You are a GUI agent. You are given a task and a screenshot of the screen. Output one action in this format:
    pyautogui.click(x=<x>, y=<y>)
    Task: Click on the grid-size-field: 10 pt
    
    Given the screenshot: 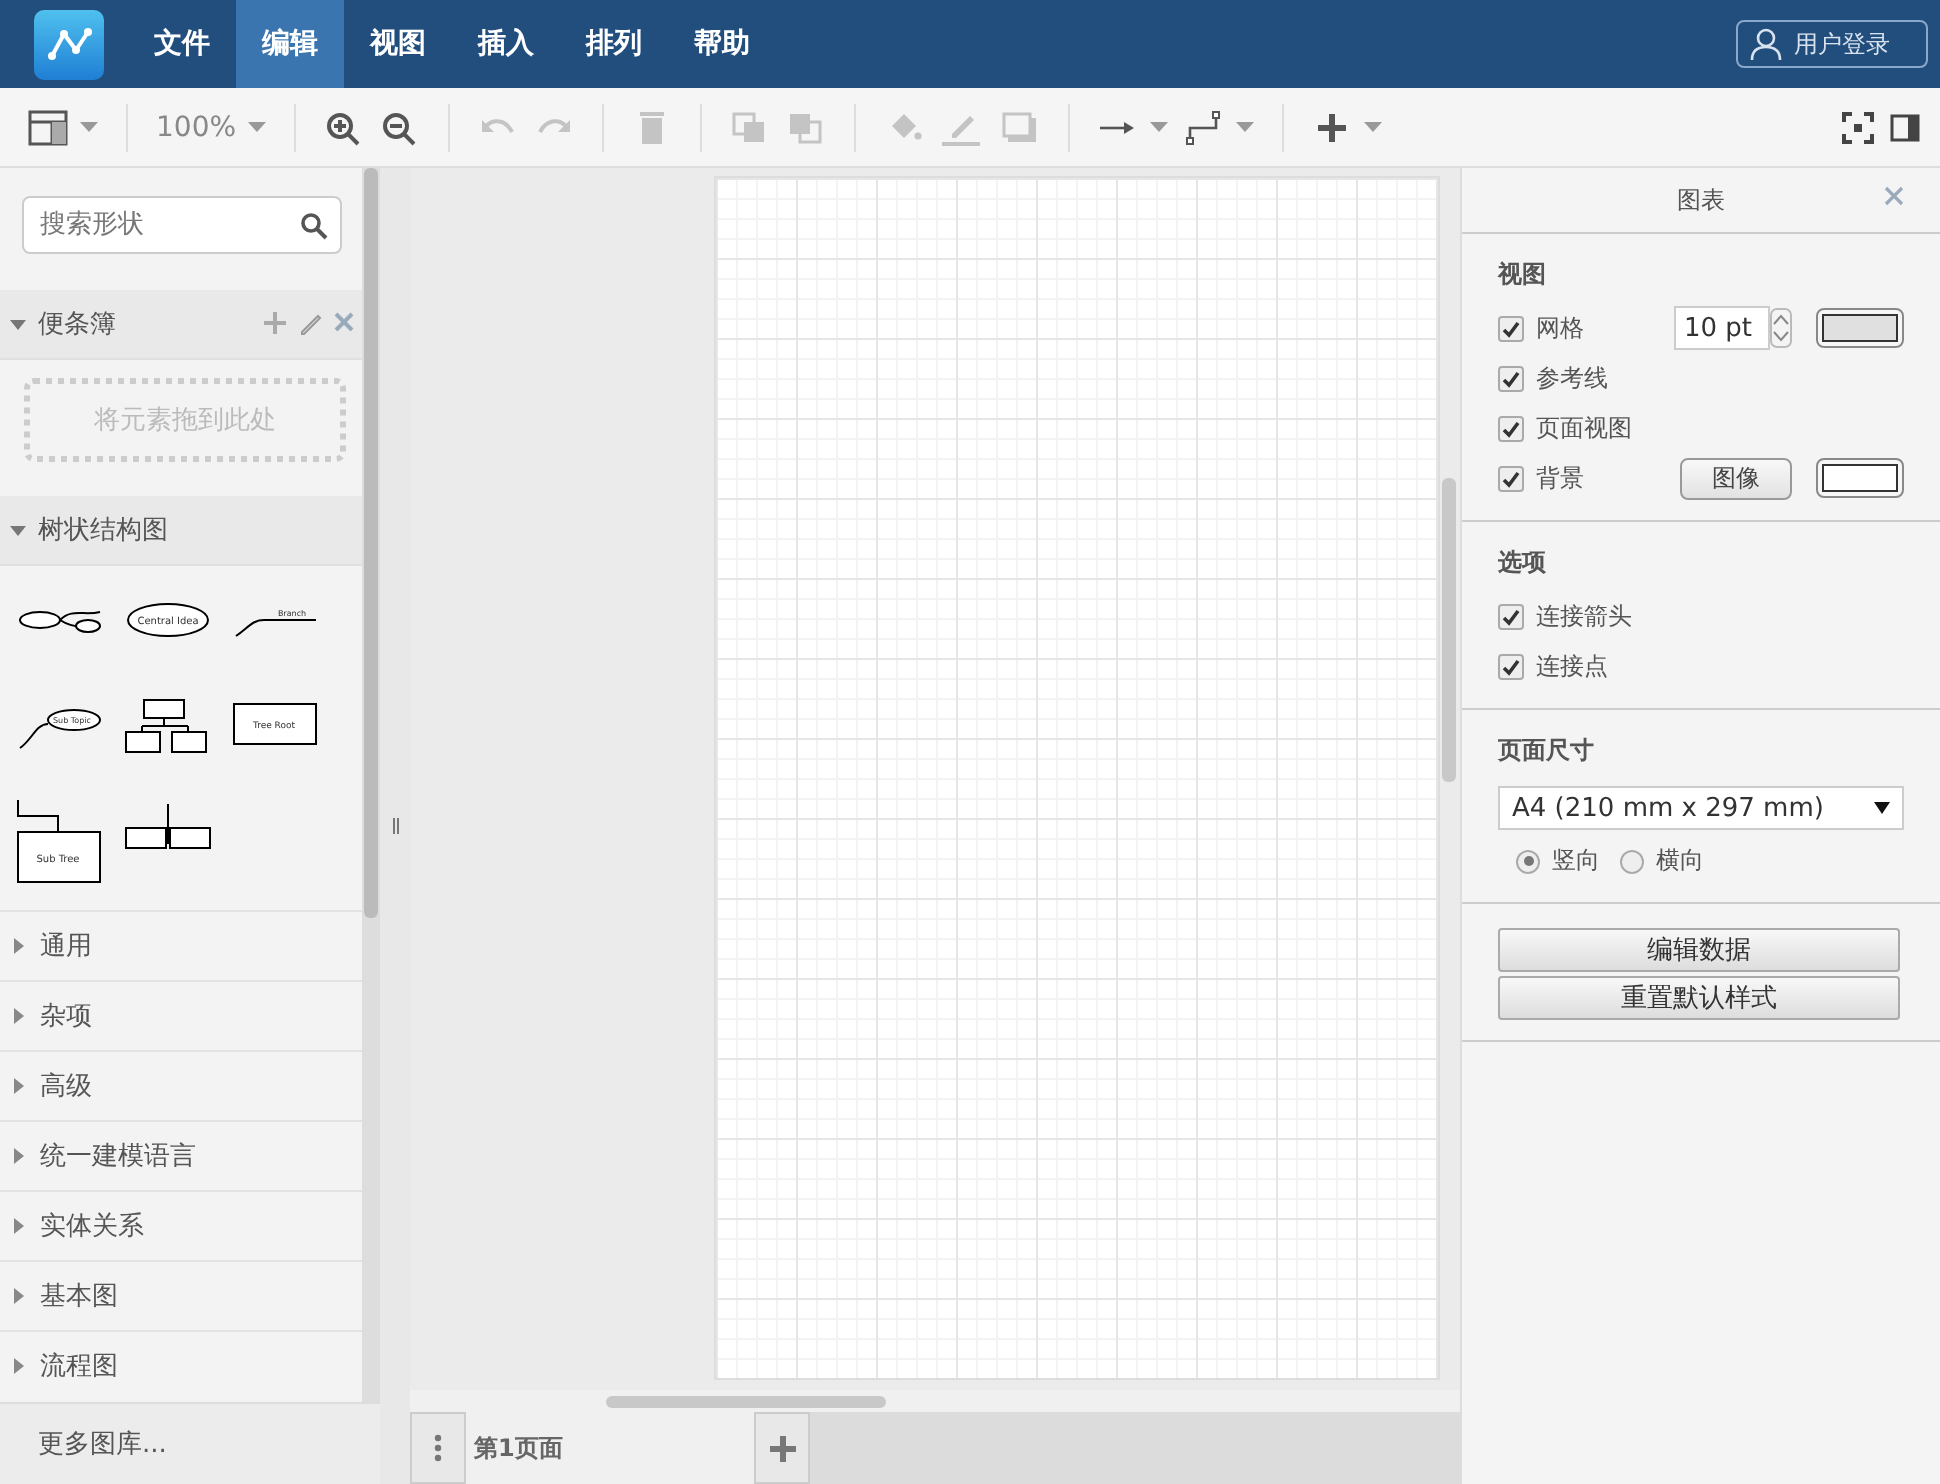 What is the action you would take?
    pyautogui.click(x=1722, y=328)
    